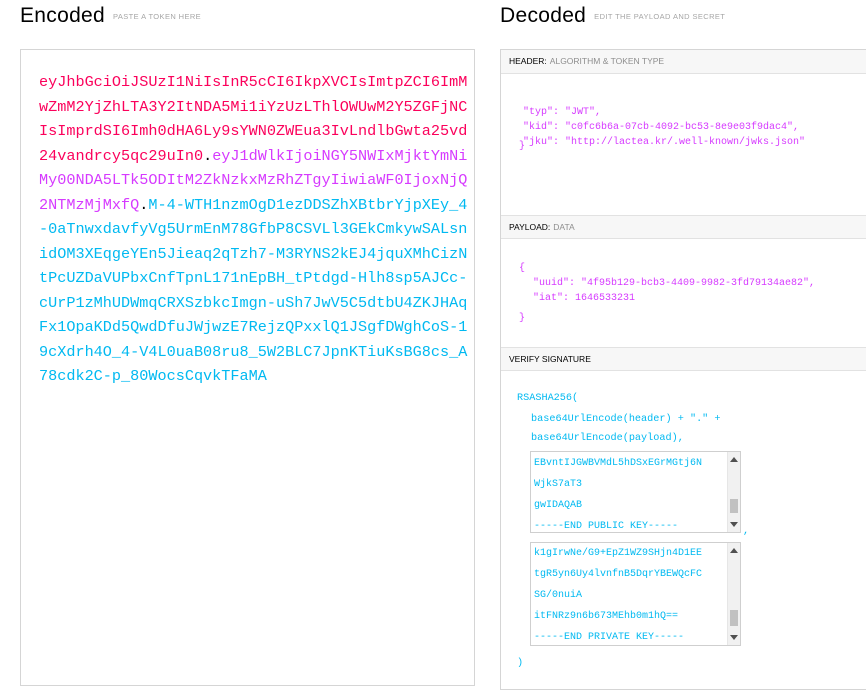 Image resolution: width=866 pixels, height=699 pixels. What do you see at coordinates (606, 616) in the screenshot?
I see `private-key-line: itFNRz9n6b673MEhb0m1hQ==` at bounding box center [606, 616].